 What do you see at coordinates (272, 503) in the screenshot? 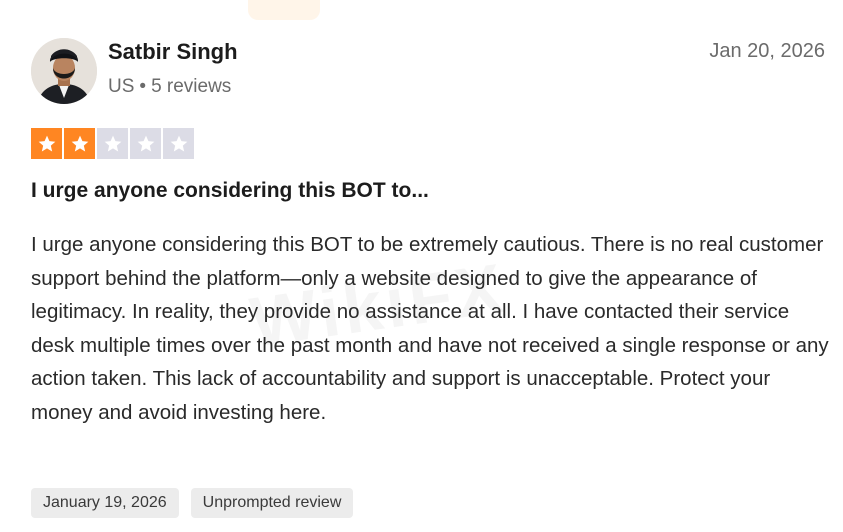
I see `review-type-tag: Unprompted review` at bounding box center [272, 503].